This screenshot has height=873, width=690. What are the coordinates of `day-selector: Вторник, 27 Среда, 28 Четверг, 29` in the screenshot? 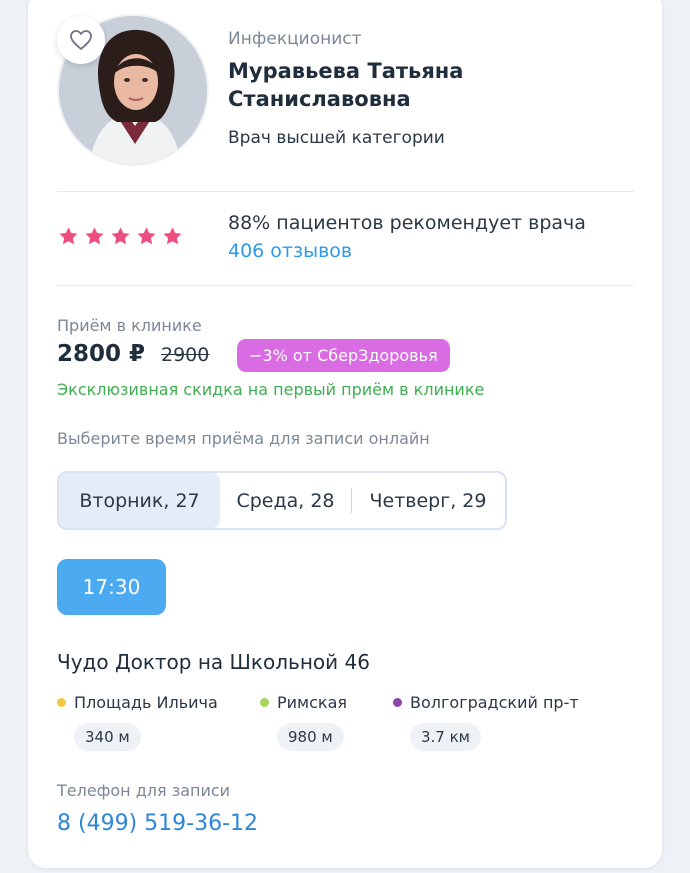 It's located at (282, 500).